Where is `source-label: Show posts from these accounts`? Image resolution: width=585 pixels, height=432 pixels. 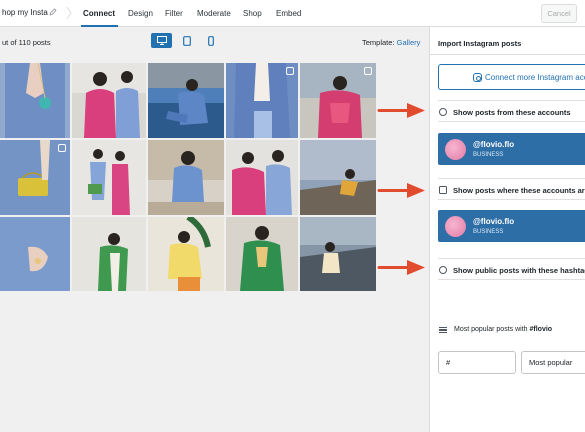 source-label: Show posts from these accounts is located at coordinates (512, 112).